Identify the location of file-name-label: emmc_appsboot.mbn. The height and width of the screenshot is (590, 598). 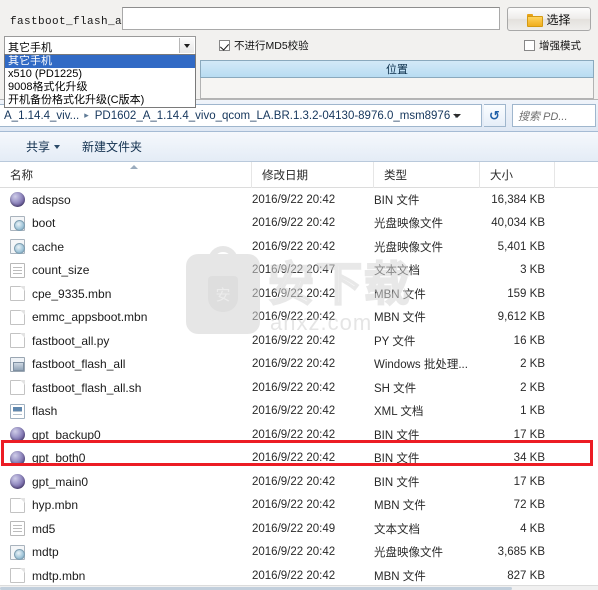
(90, 317).